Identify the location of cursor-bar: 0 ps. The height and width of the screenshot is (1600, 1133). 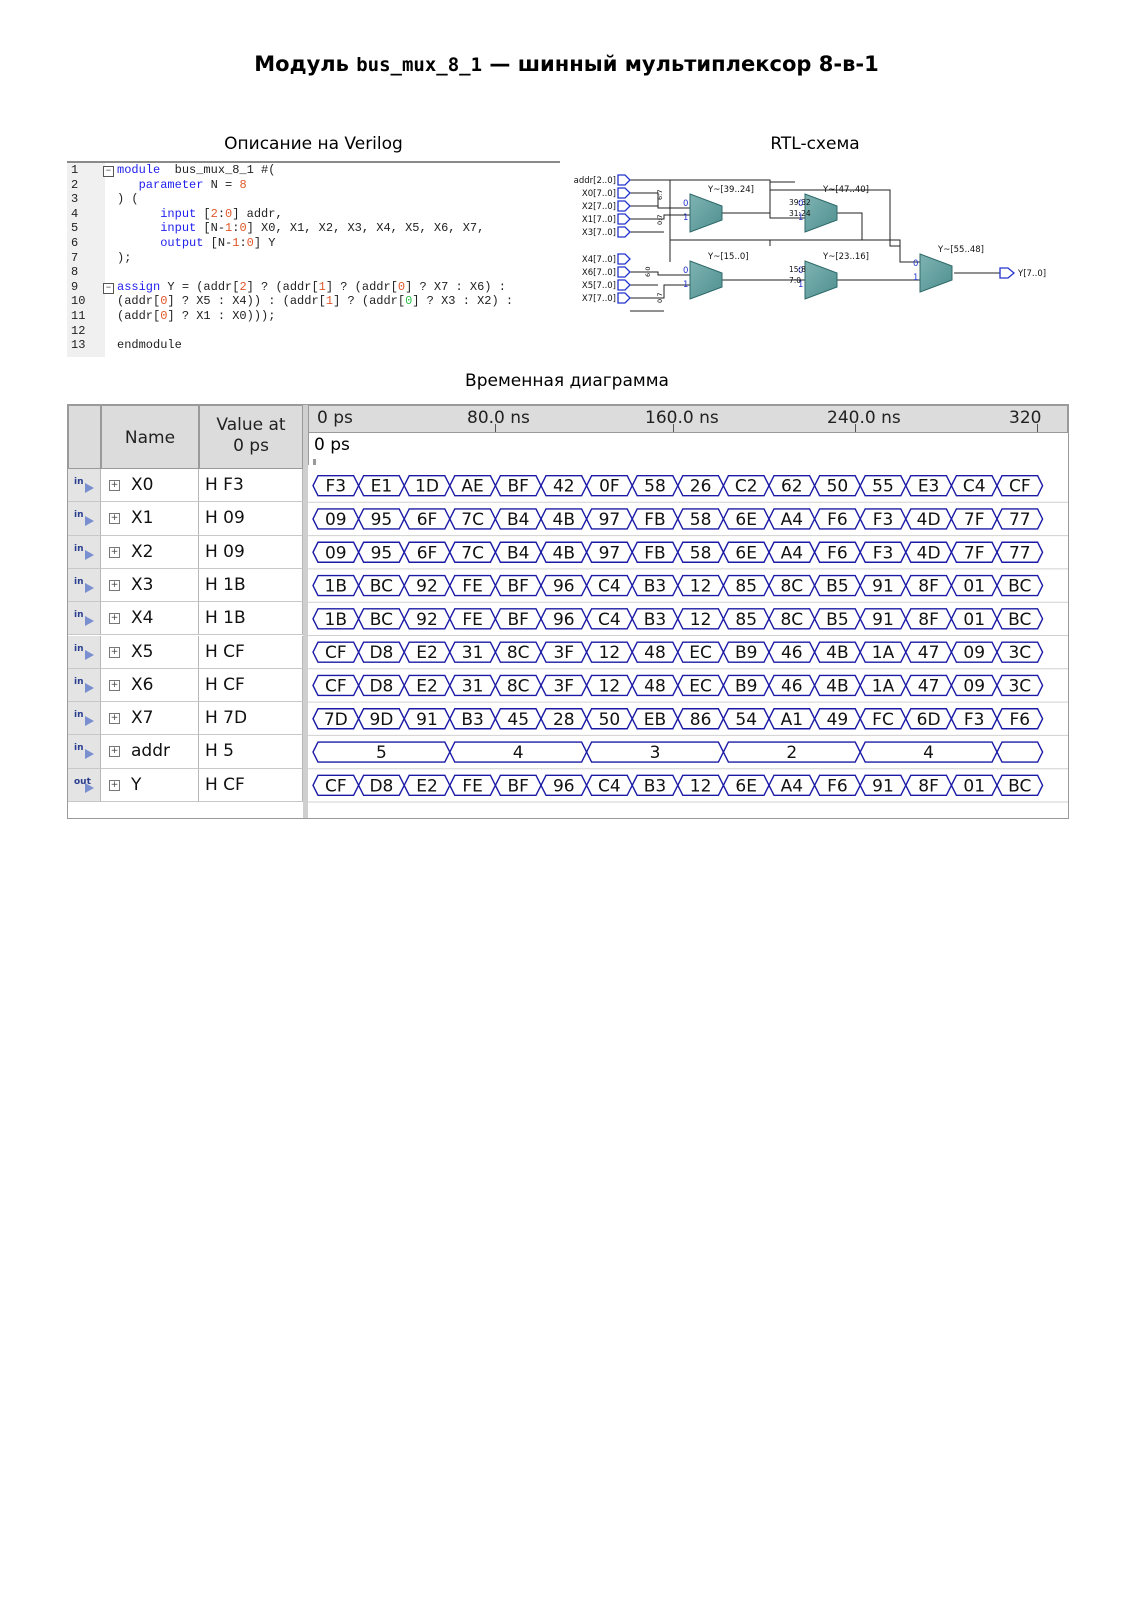
(687, 449).